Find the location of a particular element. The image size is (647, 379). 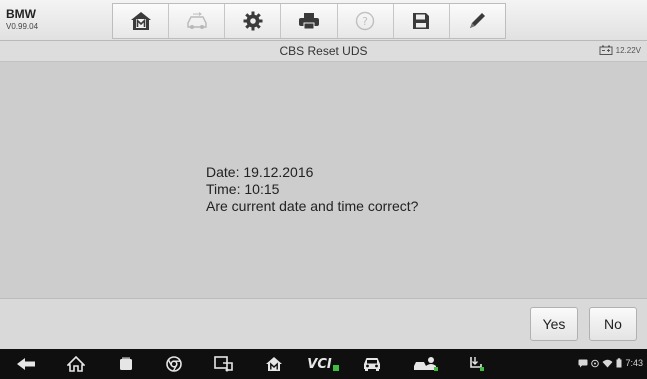

location-icon is located at coordinates (595, 363).